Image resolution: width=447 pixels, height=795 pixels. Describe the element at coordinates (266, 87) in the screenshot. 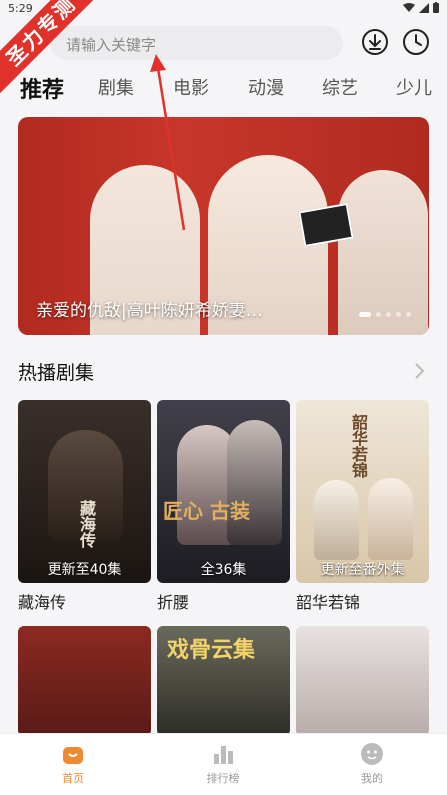

I see `tab-anime: 动漫` at that location.